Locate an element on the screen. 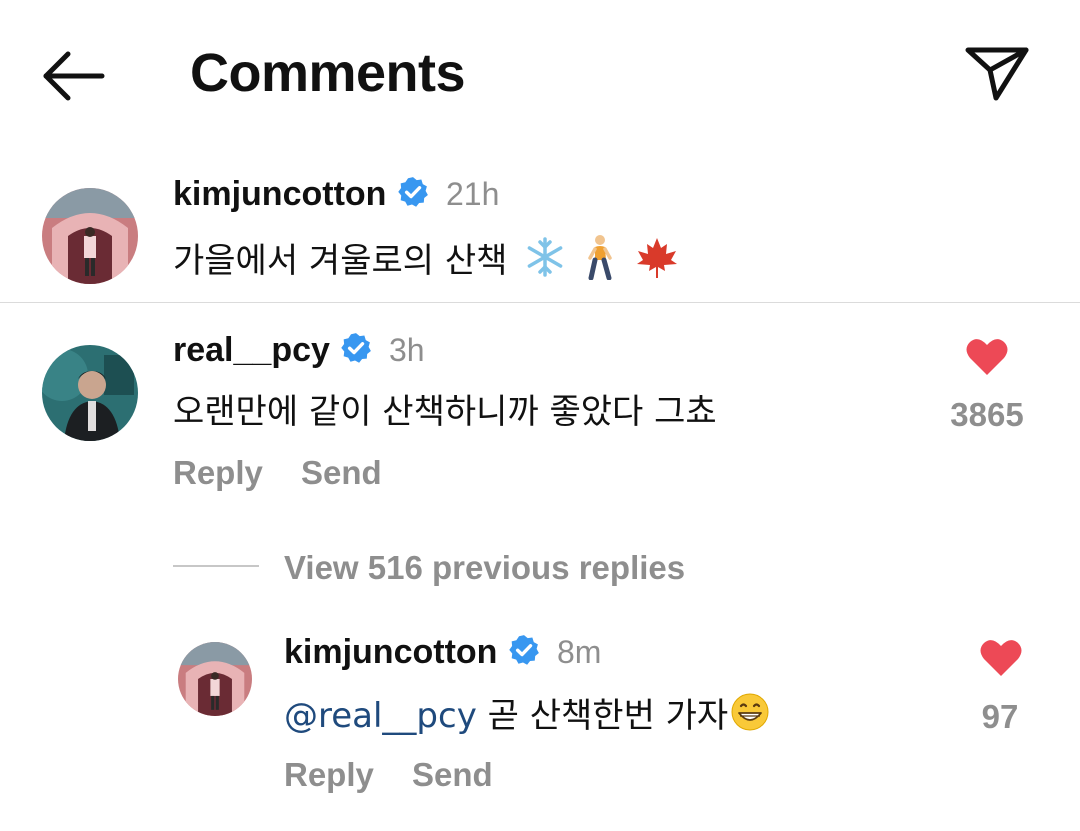 This screenshot has height=831, width=1080. like-count: 3865 is located at coordinates (987, 414).